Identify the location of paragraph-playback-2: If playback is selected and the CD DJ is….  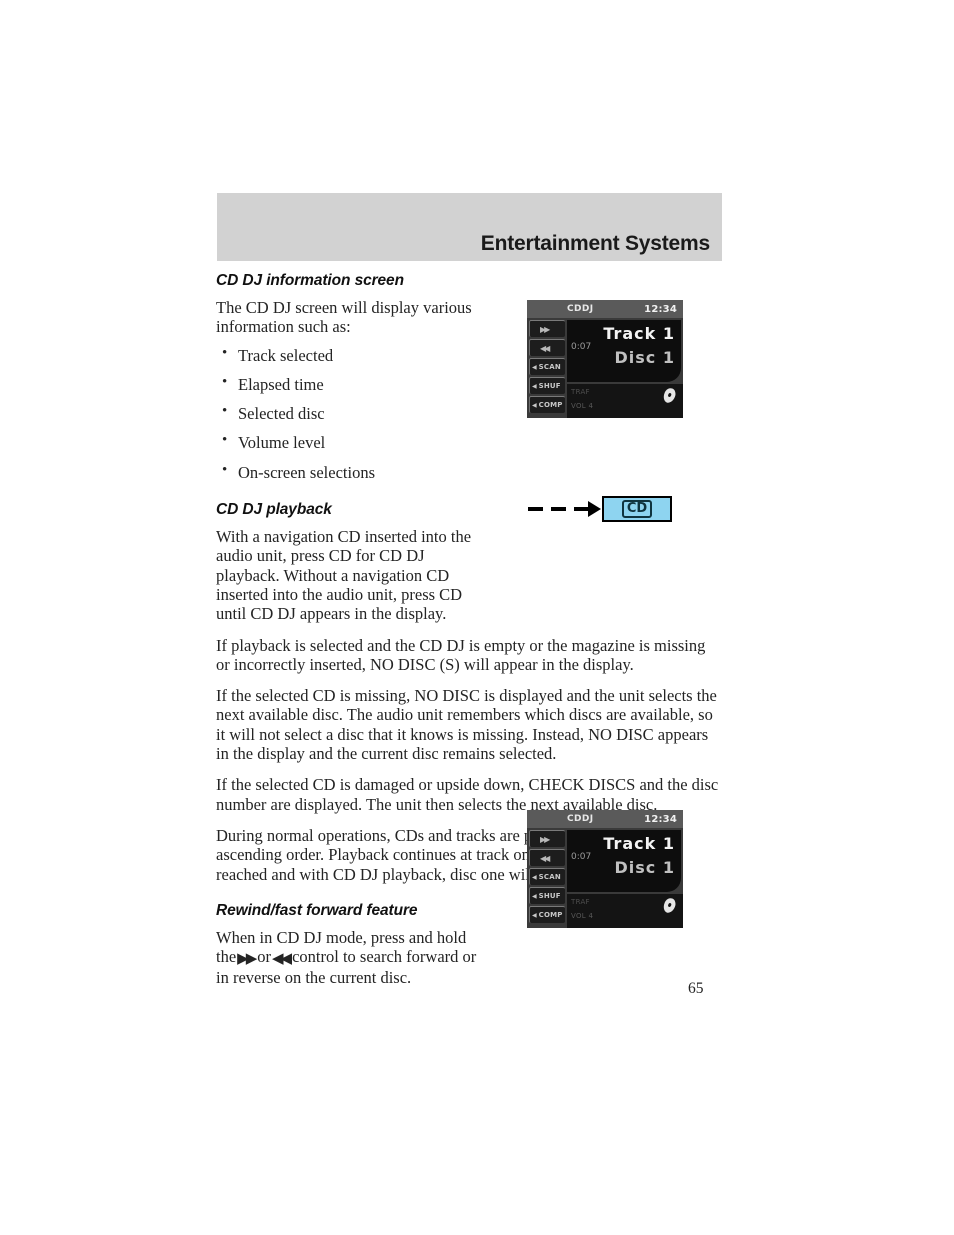
(461, 654).